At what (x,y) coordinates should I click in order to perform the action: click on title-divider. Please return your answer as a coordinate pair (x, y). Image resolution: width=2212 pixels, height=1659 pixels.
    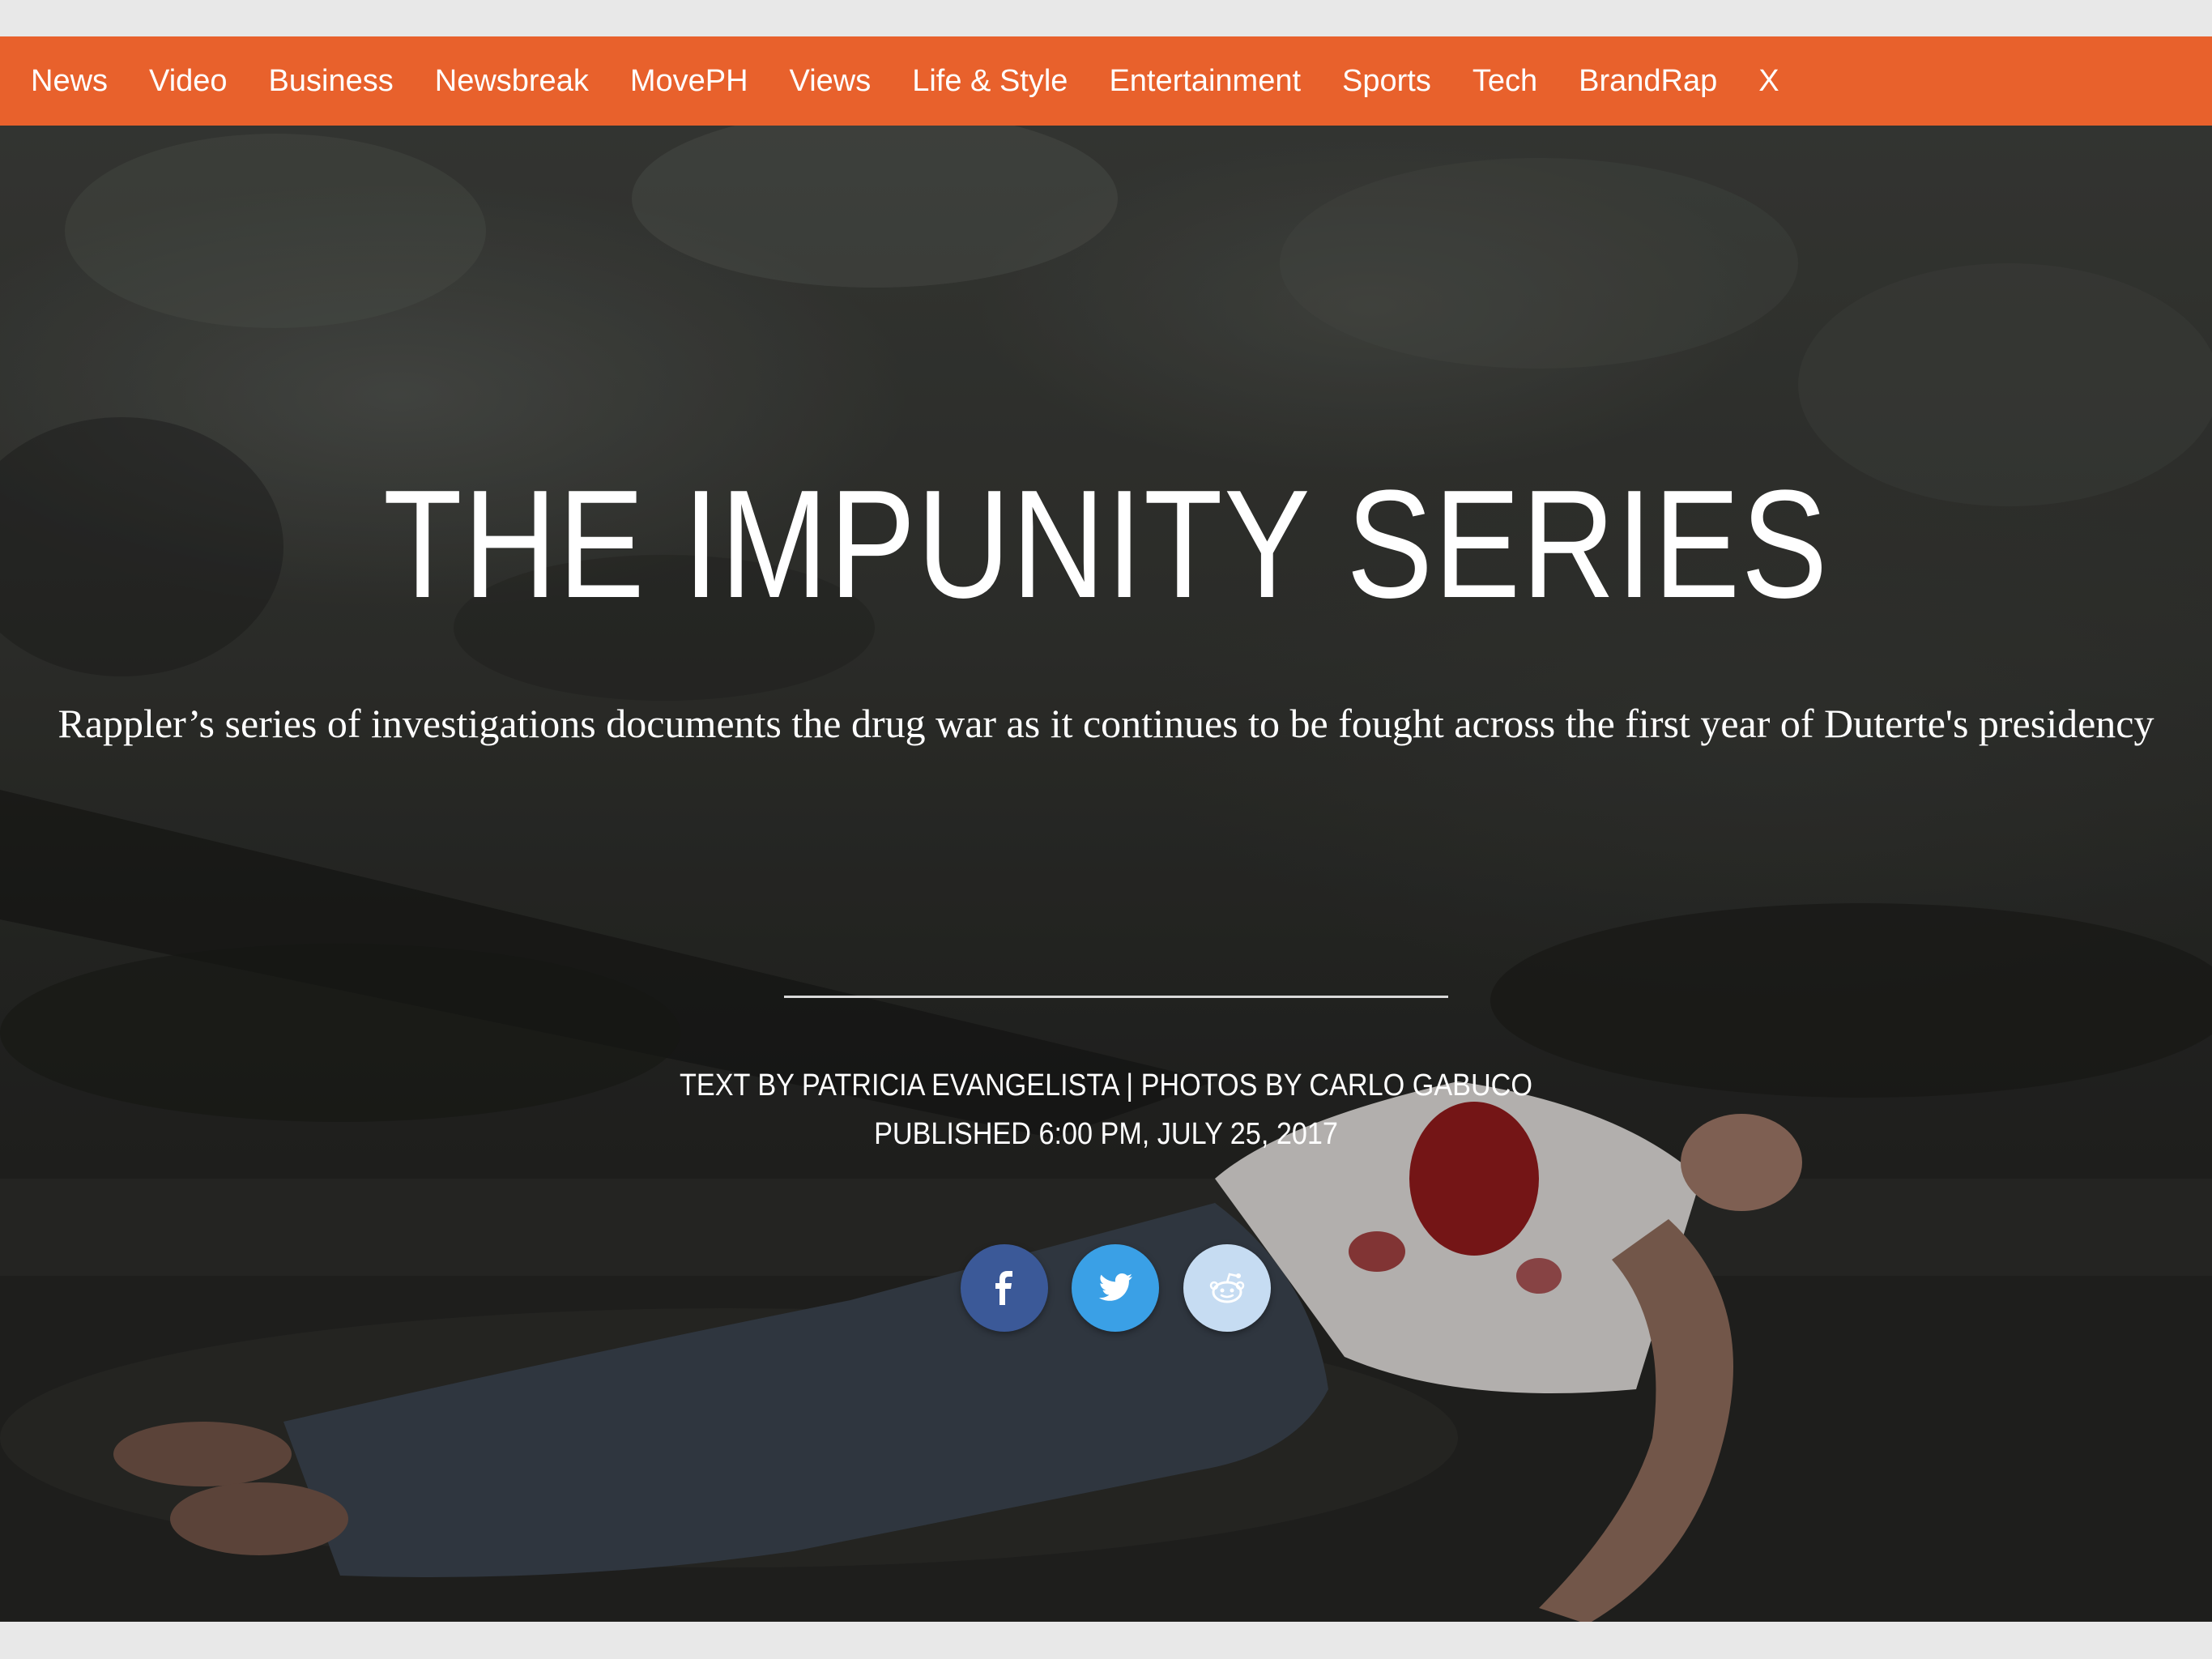
    Looking at the image, I should click on (1116, 997).